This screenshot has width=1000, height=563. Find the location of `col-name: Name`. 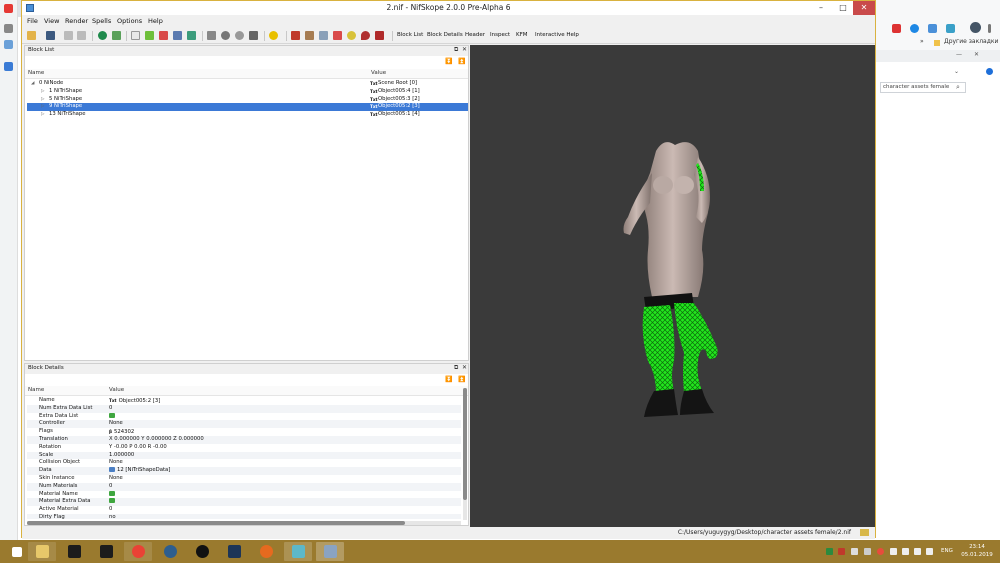

col-name: Name is located at coordinates (36, 390).